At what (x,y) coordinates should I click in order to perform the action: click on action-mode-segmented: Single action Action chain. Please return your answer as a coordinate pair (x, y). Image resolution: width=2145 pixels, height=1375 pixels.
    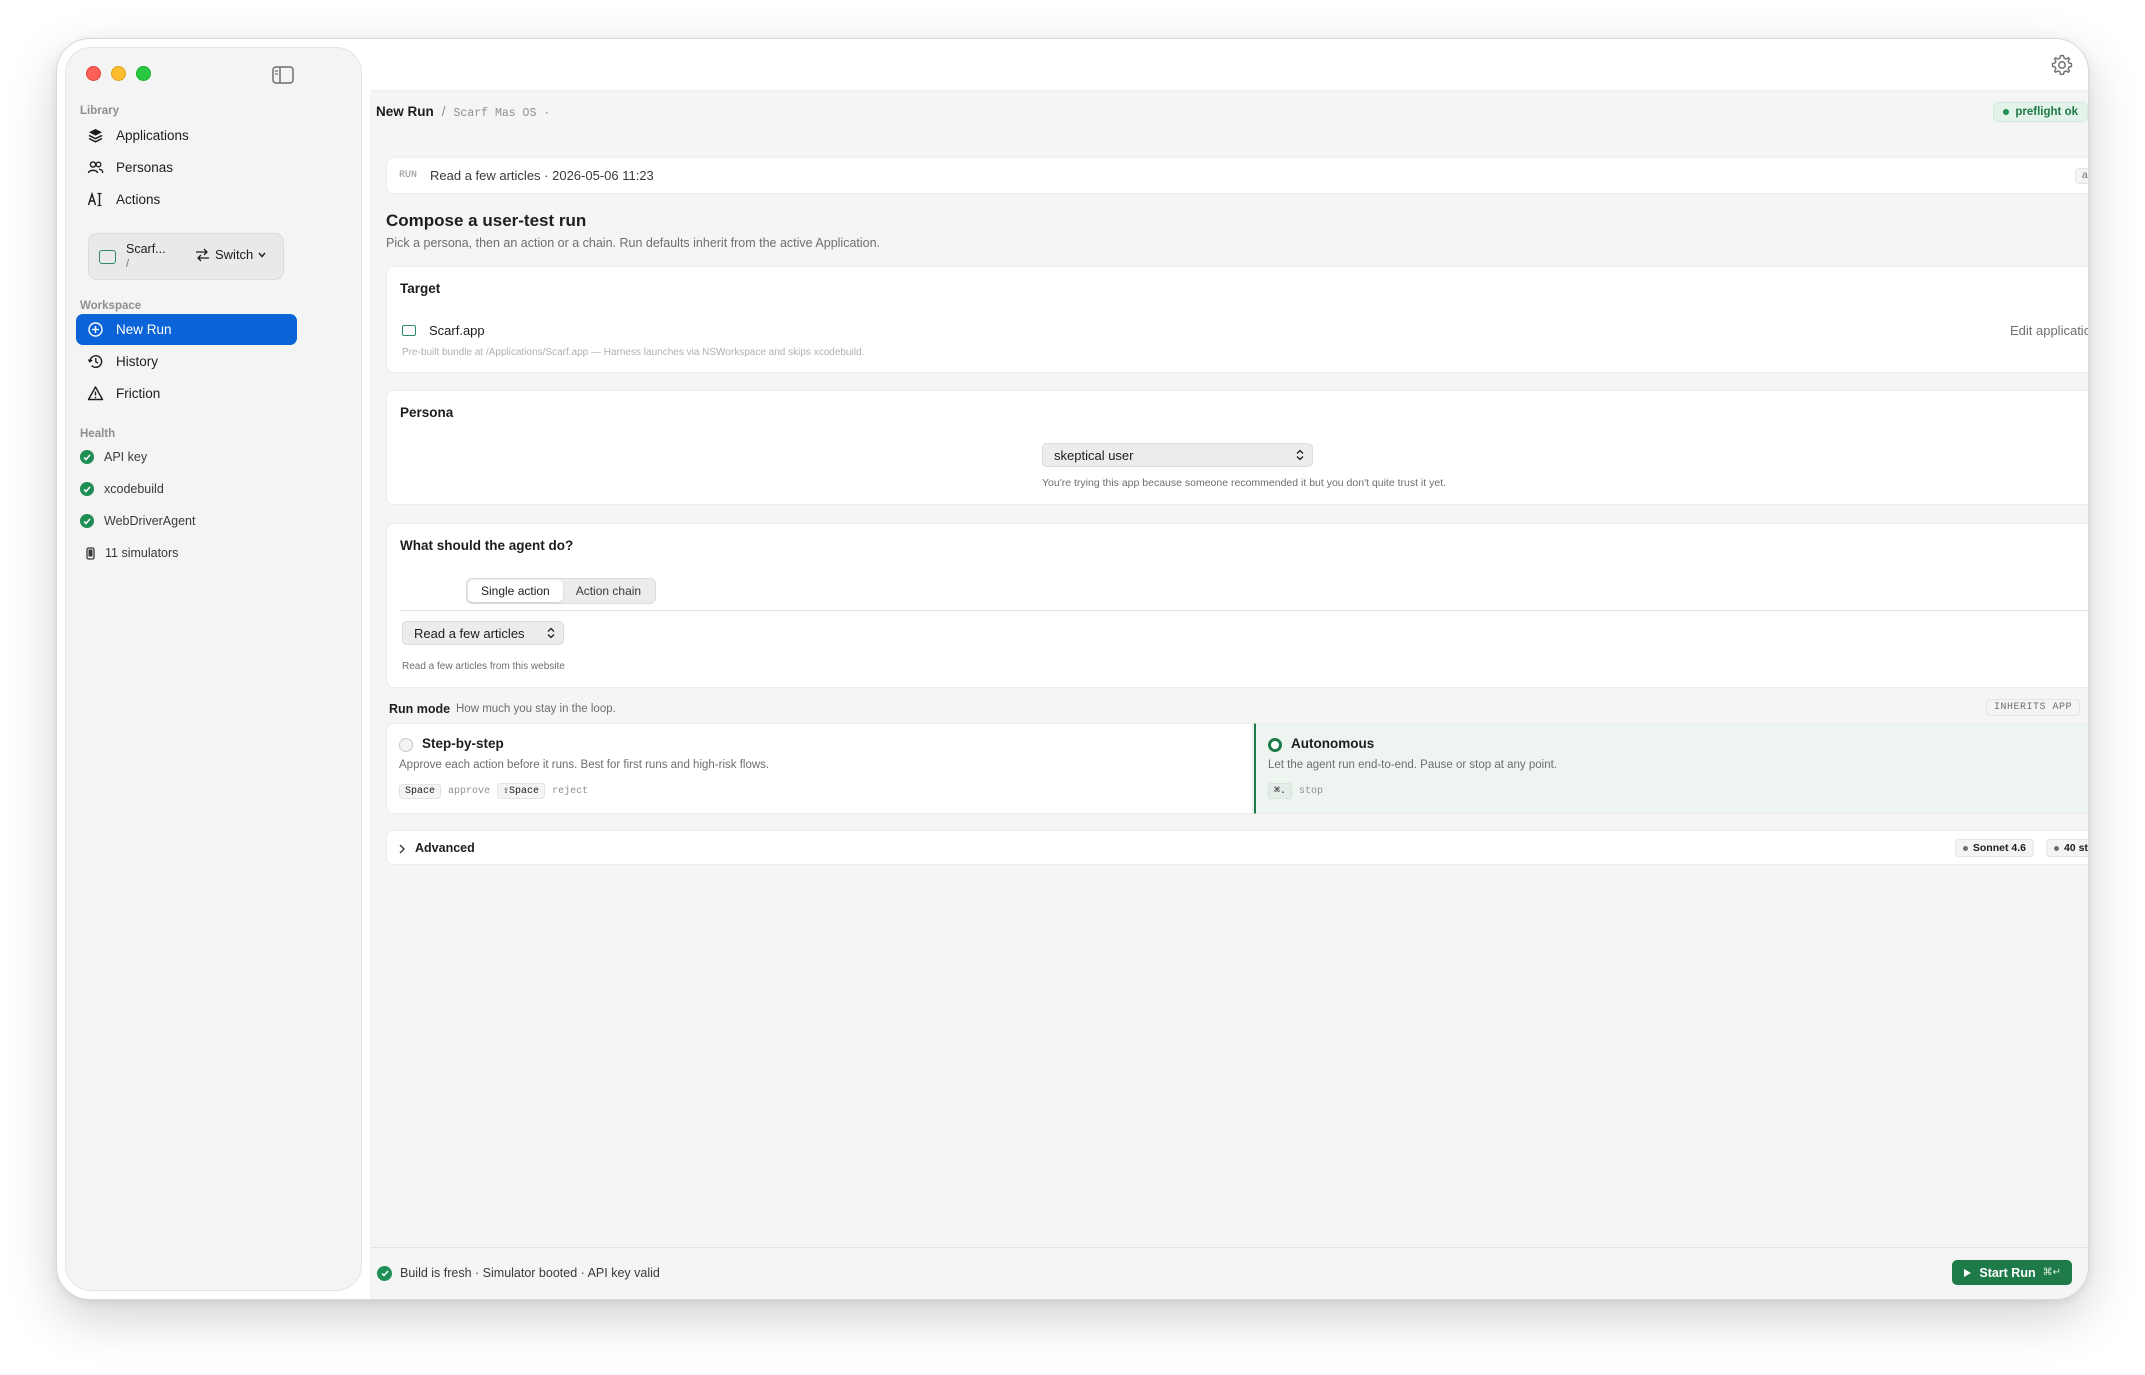
    Looking at the image, I should click on (561, 591).